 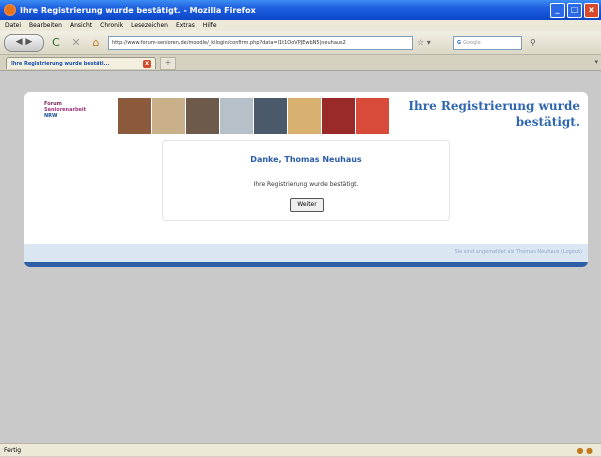 What do you see at coordinates (81, 25) in the screenshot?
I see `menu-ansicht: Ansicht` at bounding box center [81, 25].